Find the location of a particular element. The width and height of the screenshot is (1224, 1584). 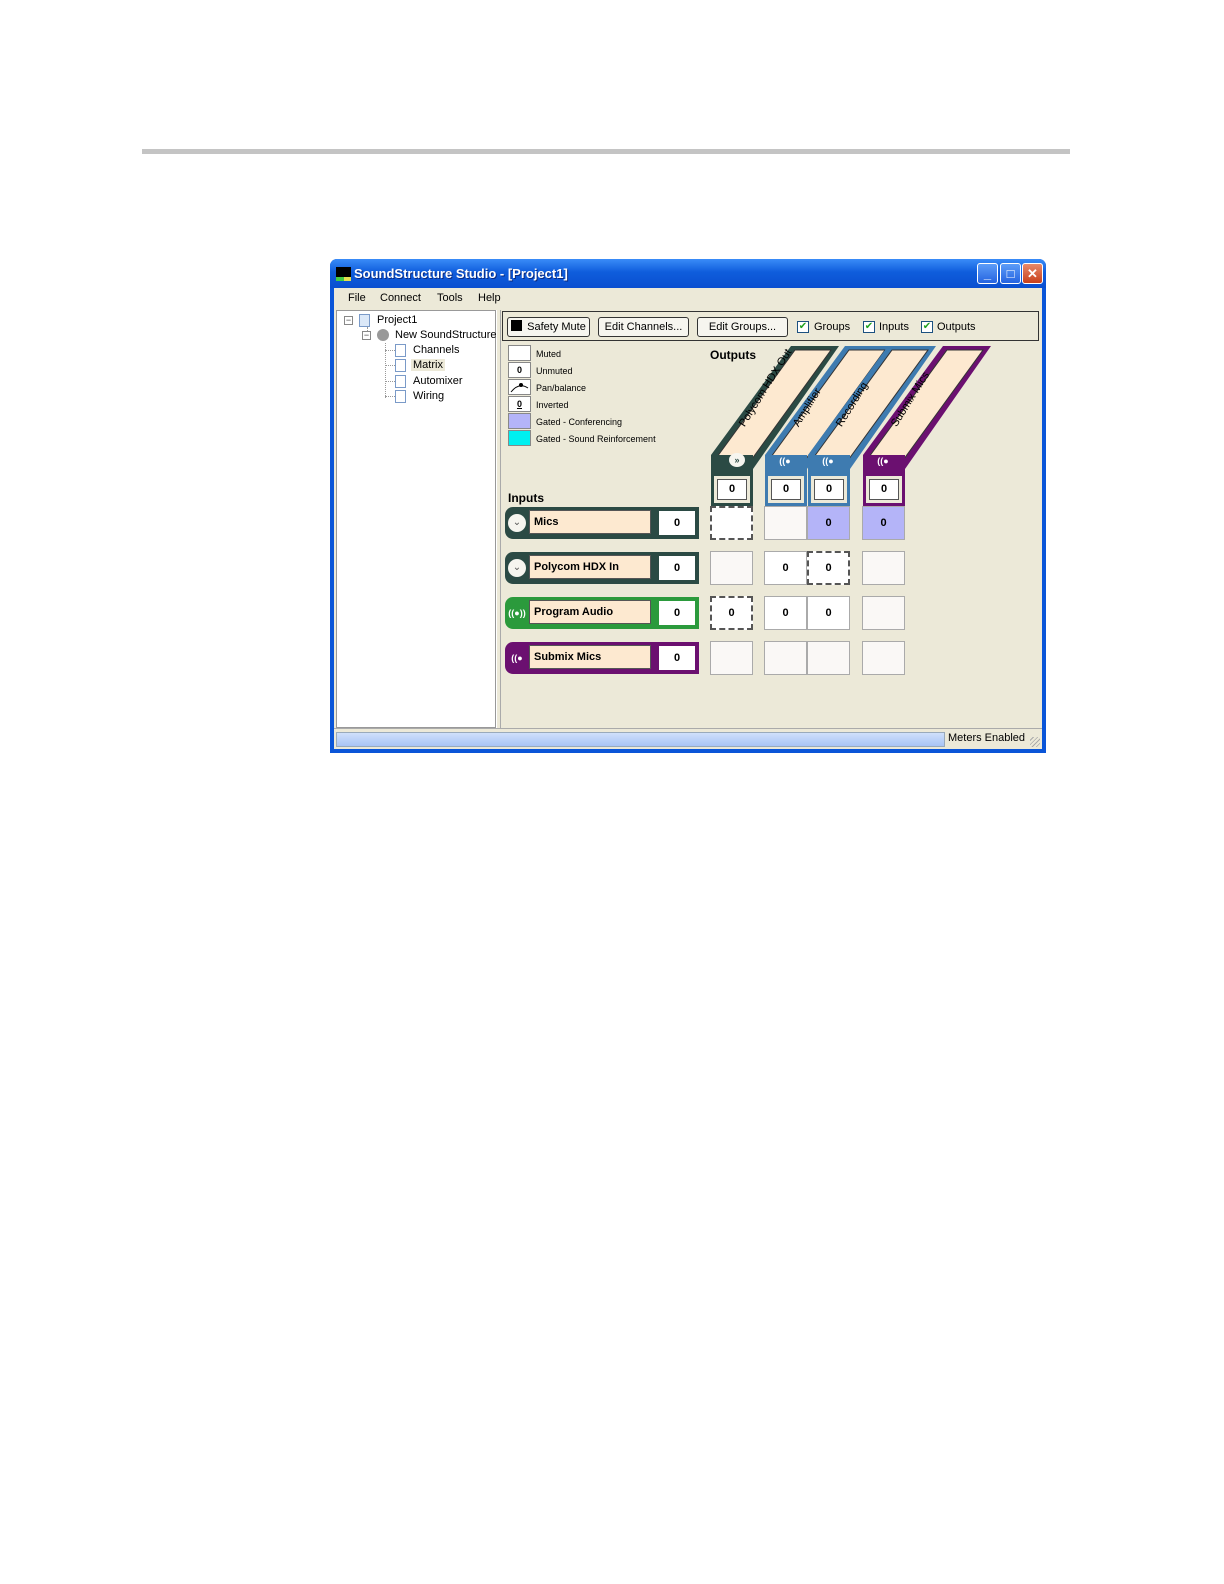

outputs-checkbox: ✔ is located at coordinates (927, 327).